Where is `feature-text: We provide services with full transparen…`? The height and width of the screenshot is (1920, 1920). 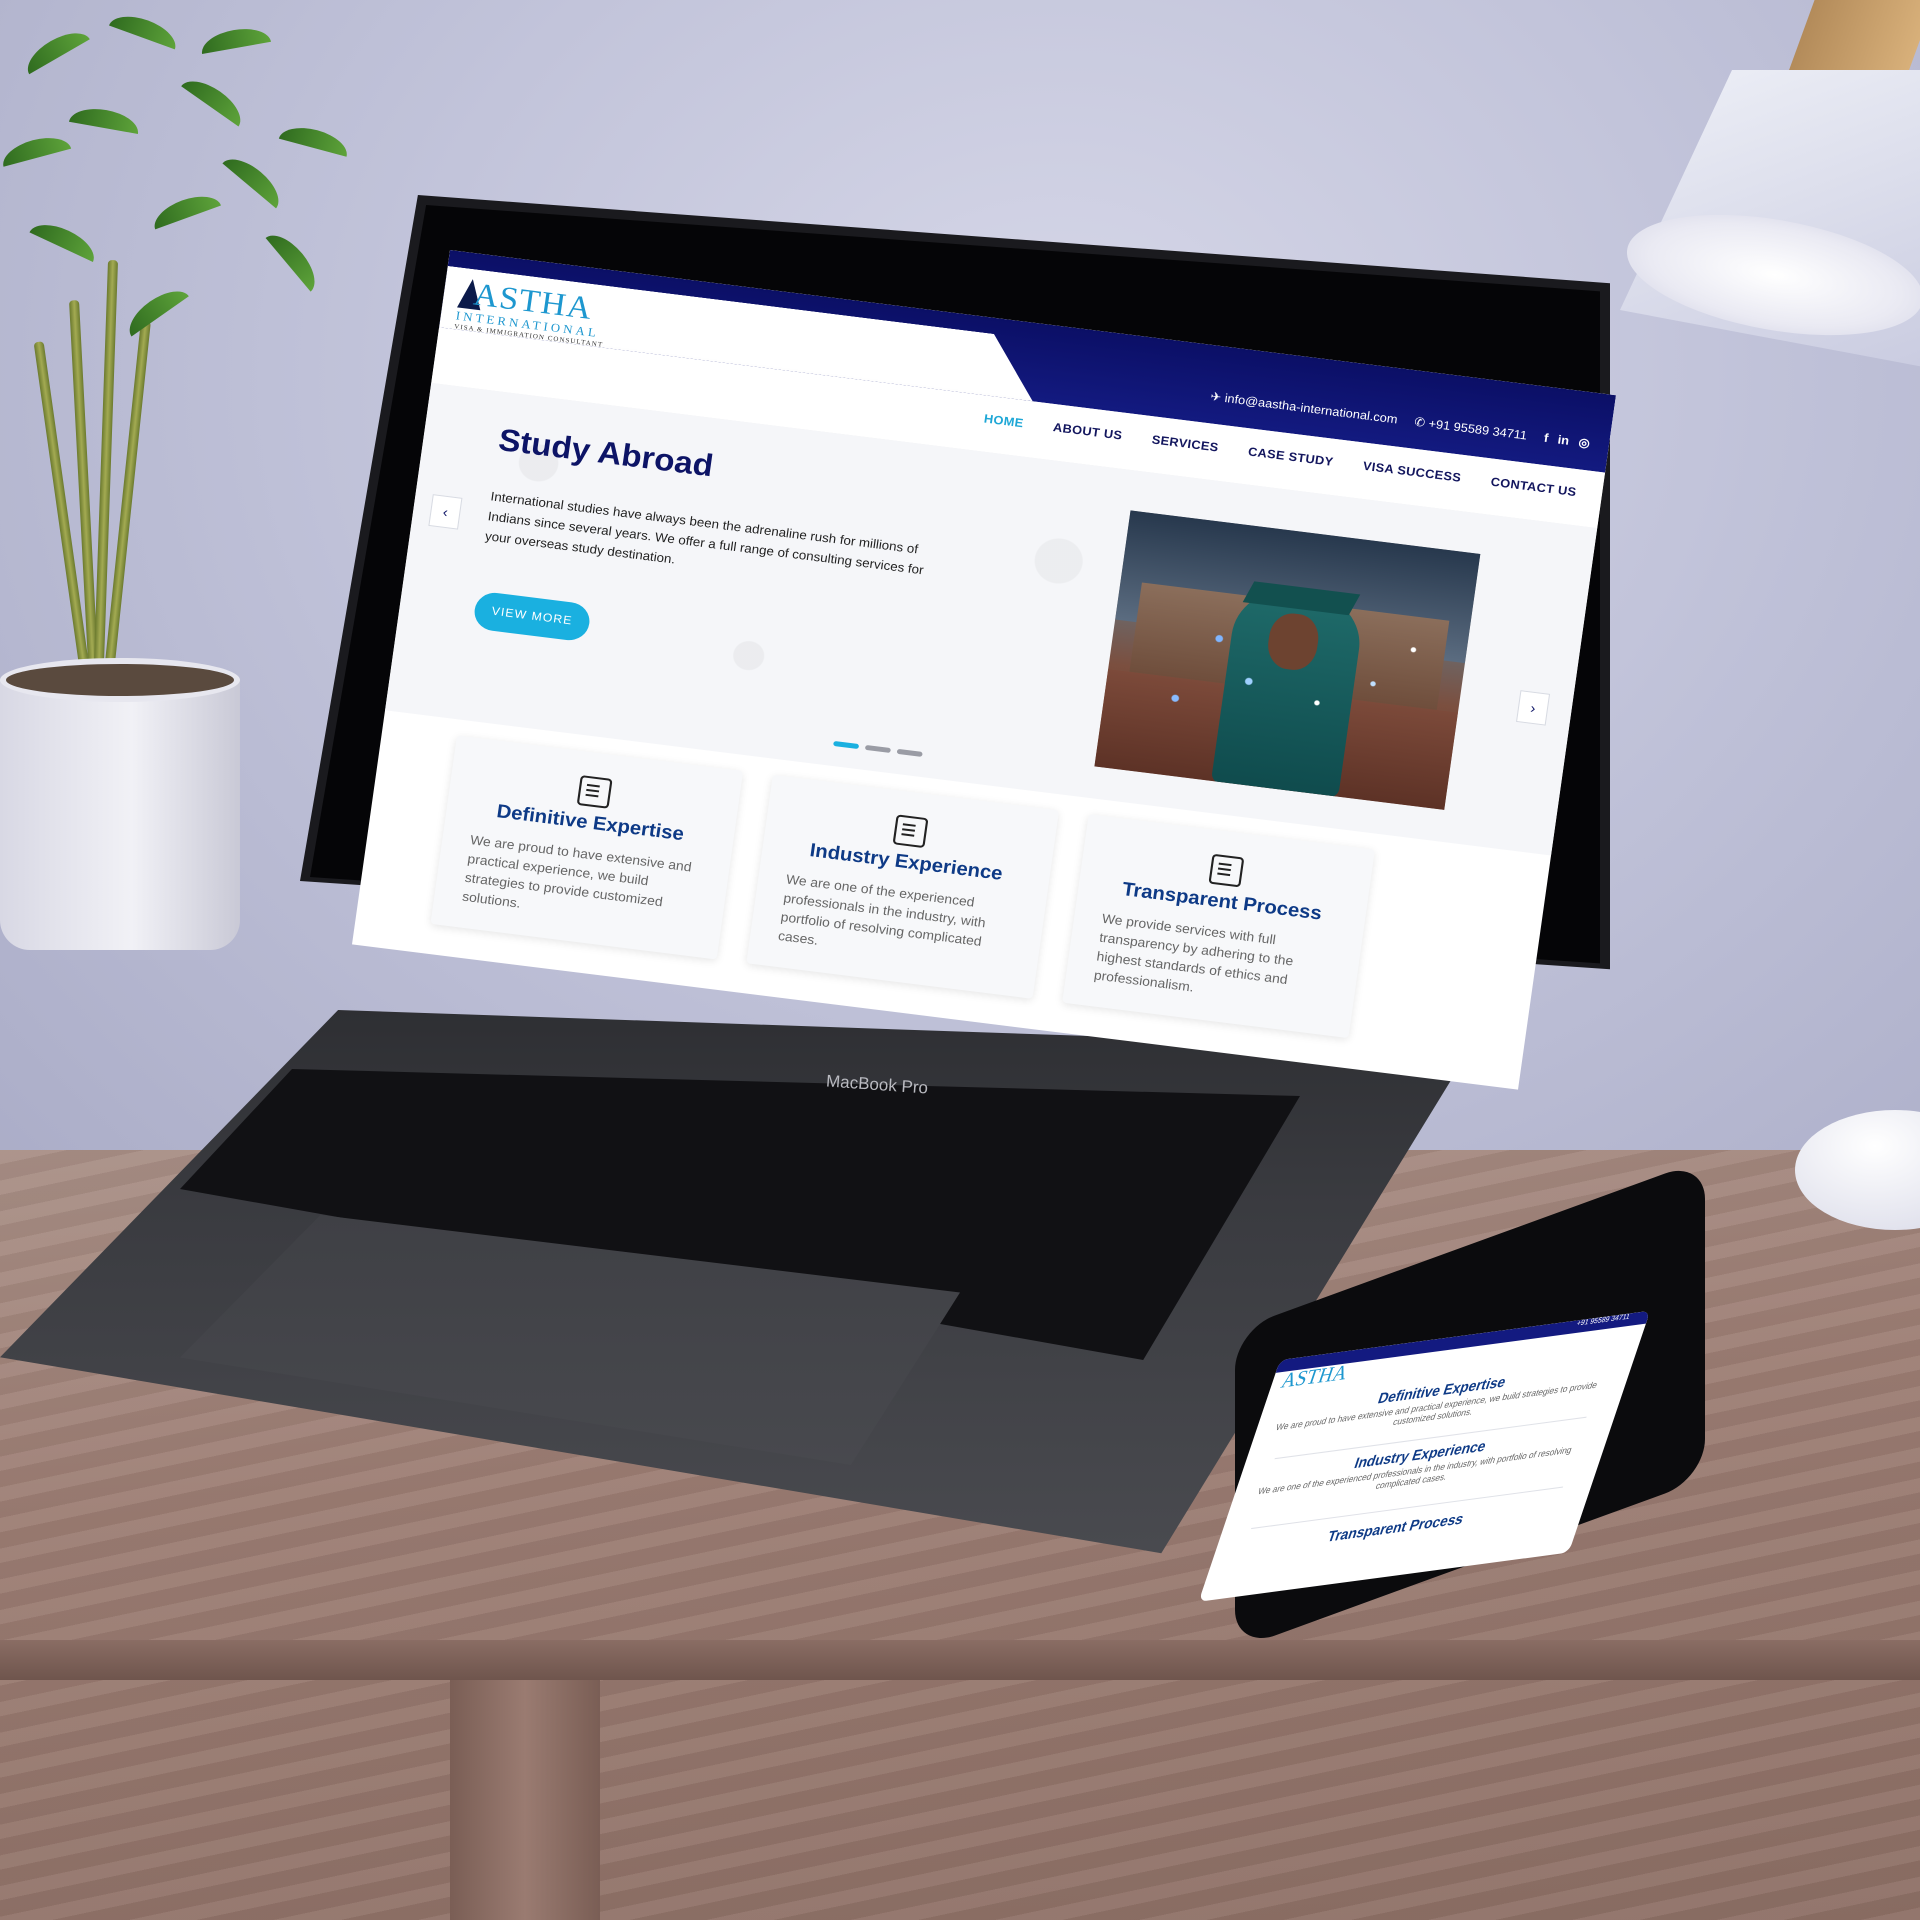 feature-text: We provide services with full transparen… is located at coordinates (1194, 952).